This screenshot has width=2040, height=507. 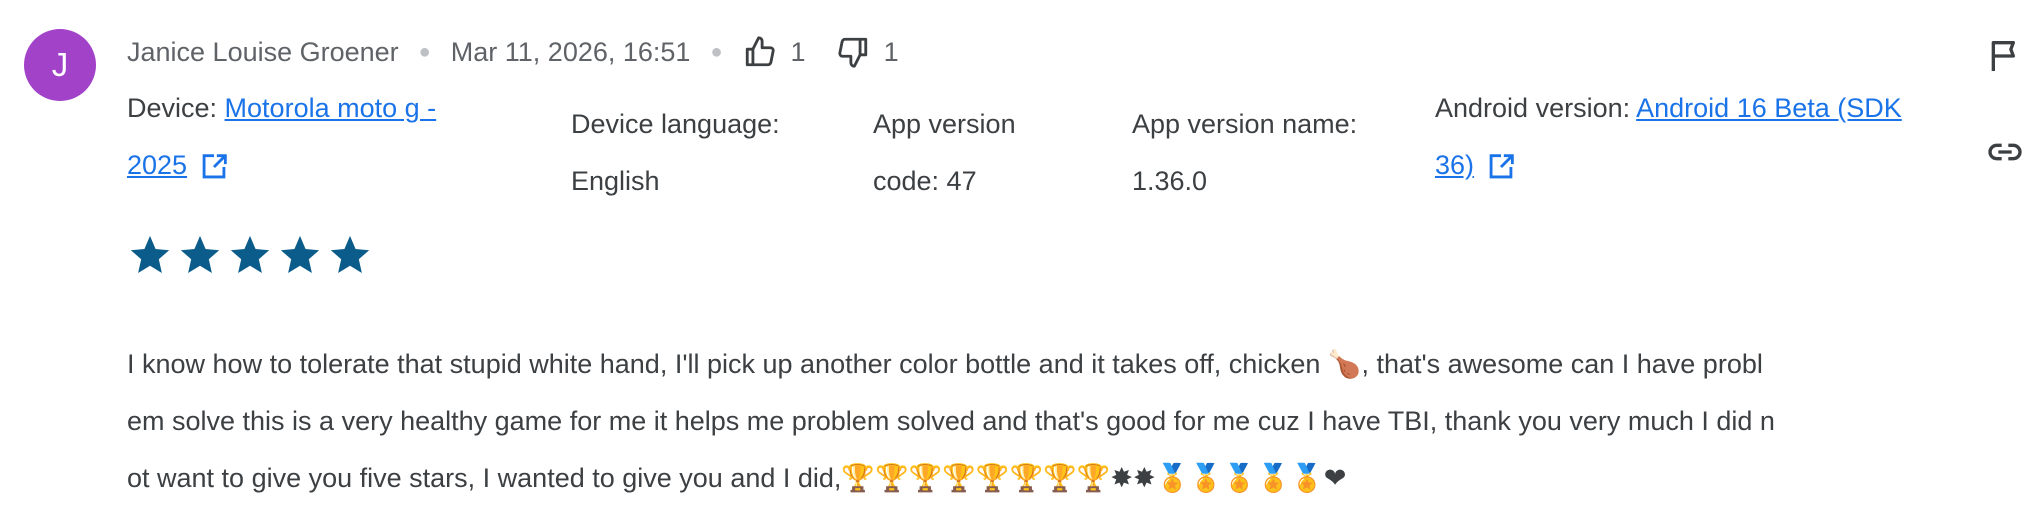 What do you see at coordinates (760, 51) in the screenshot?
I see `thumbs-up-icon` at bounding box center [760, 51].